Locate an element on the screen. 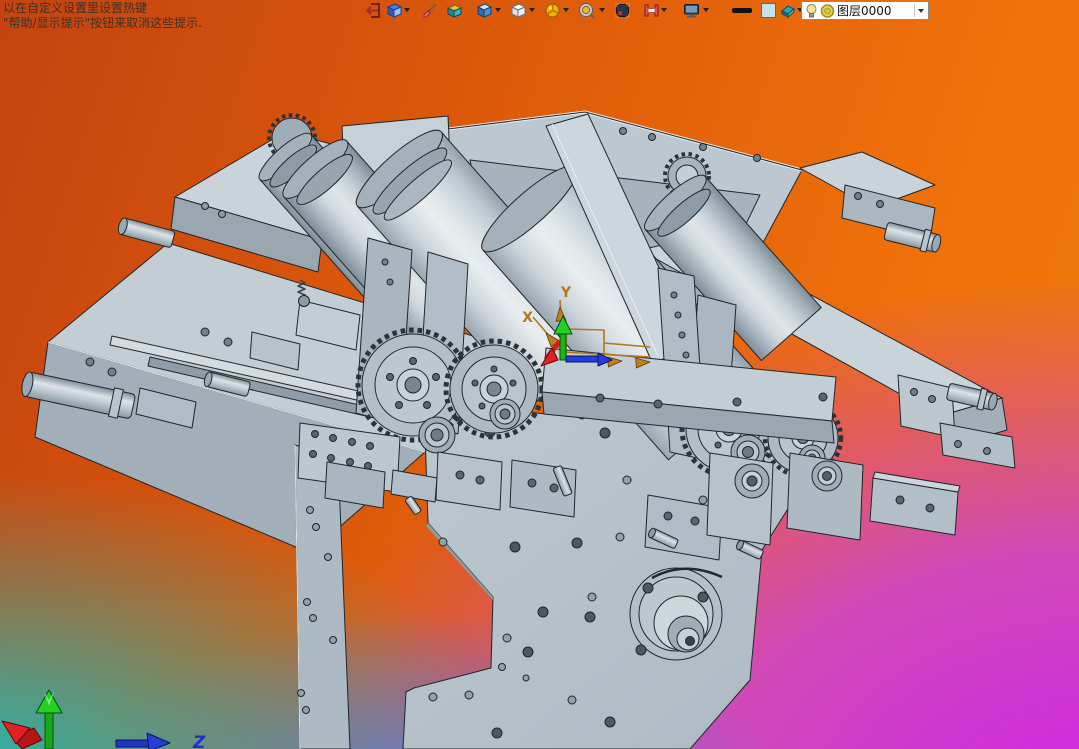 This screenshot has width=1079, height=749. component-dropdown-arrow is located at coordinates (407, 10).